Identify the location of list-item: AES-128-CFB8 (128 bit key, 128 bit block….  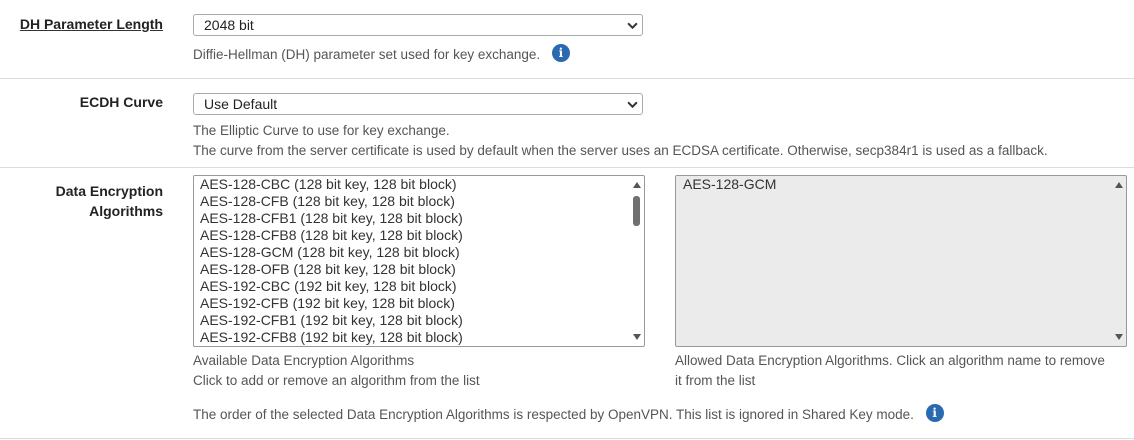
(419, 235).